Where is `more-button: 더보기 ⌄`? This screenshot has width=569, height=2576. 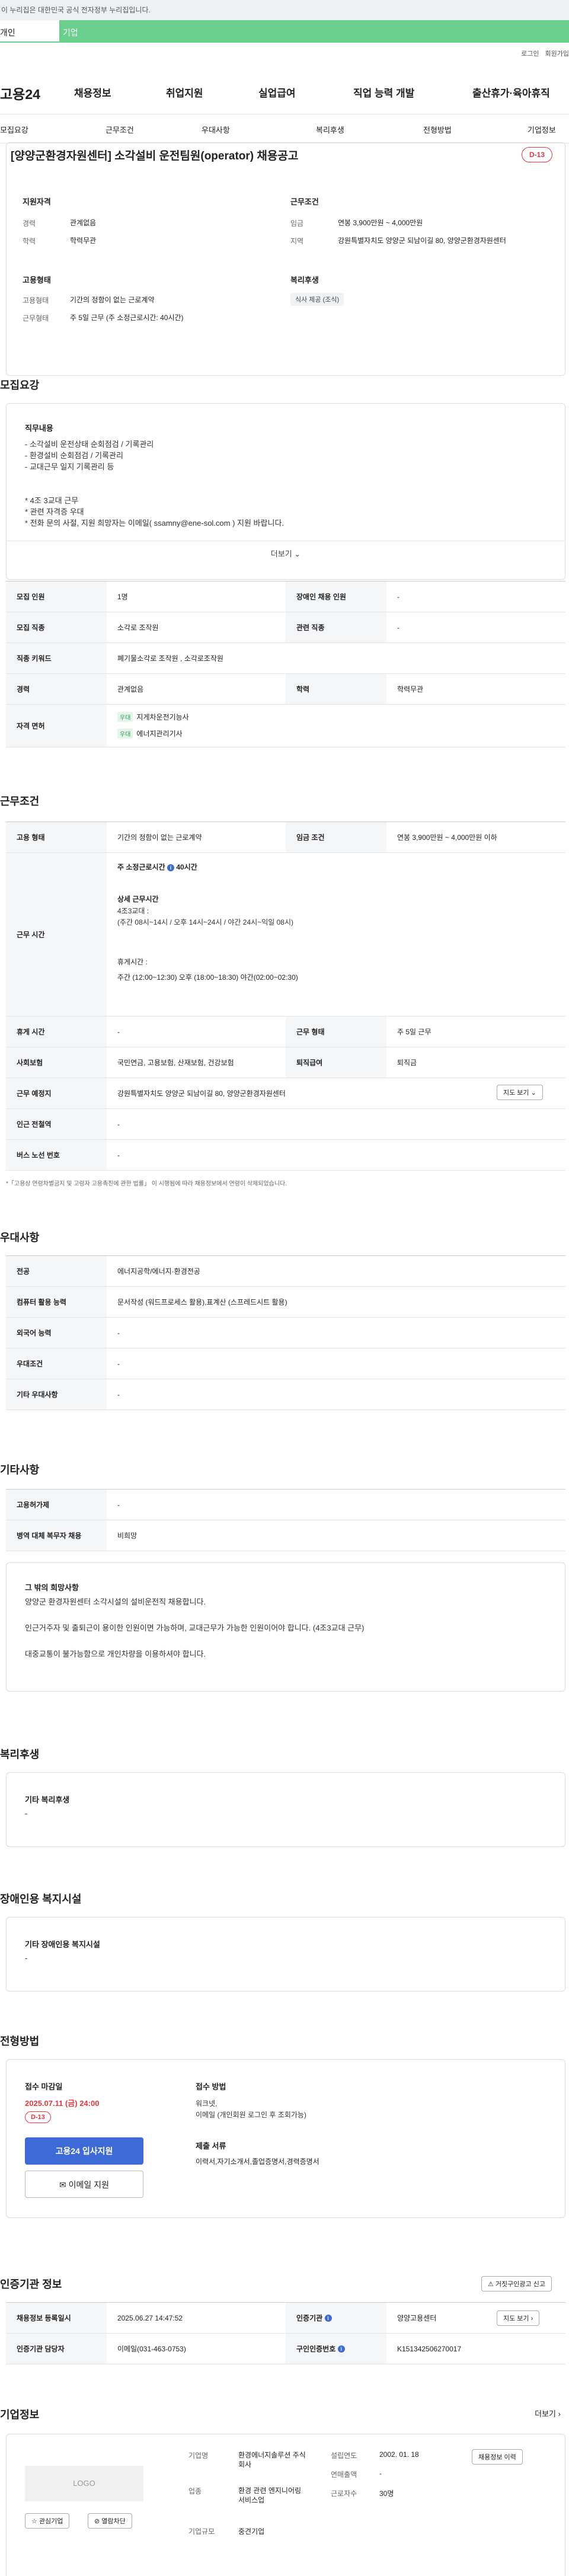
more-button: 더보기 ⌄ is located at coordinates (285, 554).